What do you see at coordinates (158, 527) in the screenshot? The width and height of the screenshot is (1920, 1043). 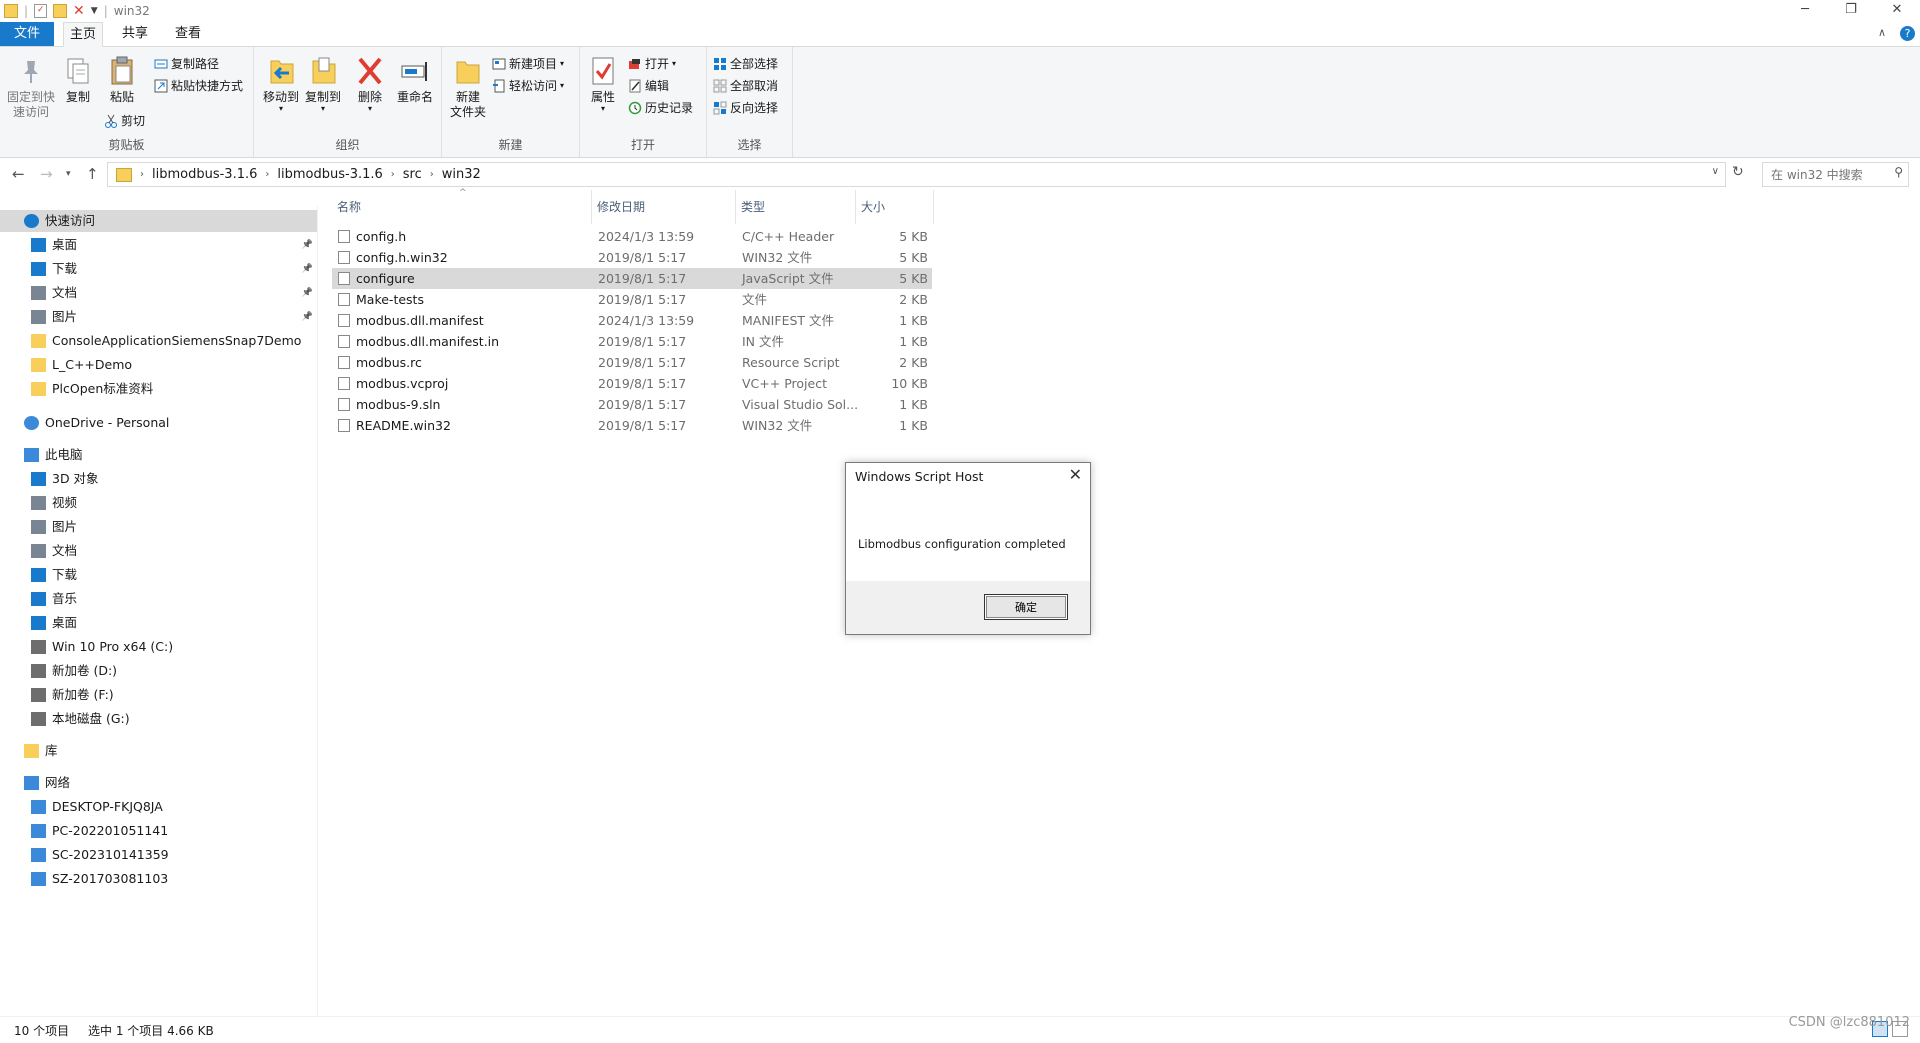 I see `nav-pc-item: 图片` at bounding box center [158, 527].